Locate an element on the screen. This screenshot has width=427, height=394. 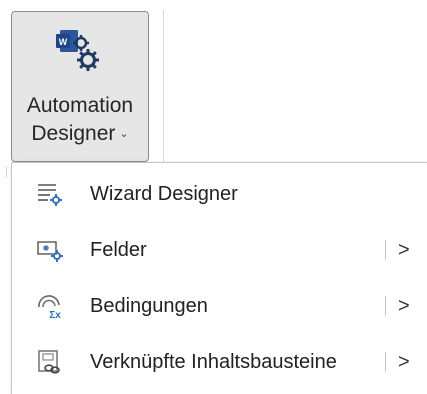
fields-icon is located at coordinates (50, 251).